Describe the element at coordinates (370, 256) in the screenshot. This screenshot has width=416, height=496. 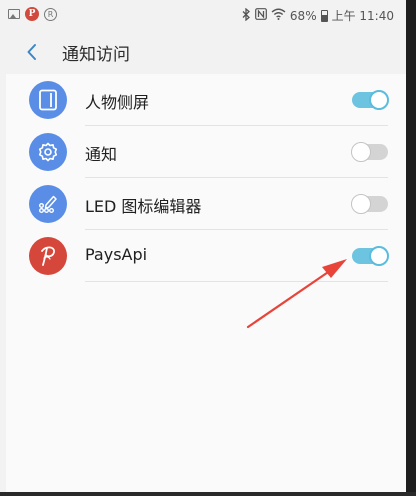
I see `paysapi-toggle` at that location.